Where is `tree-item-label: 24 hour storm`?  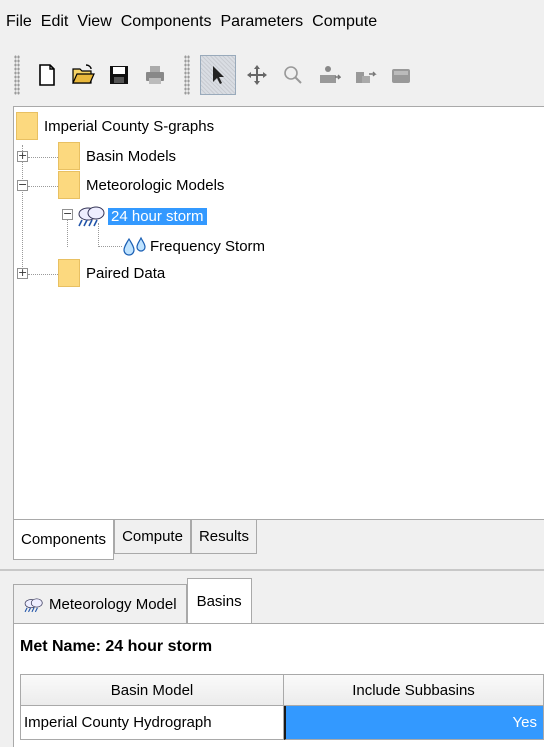
tree-item-label: 24 hour storm is located at coordinates (157, 216).